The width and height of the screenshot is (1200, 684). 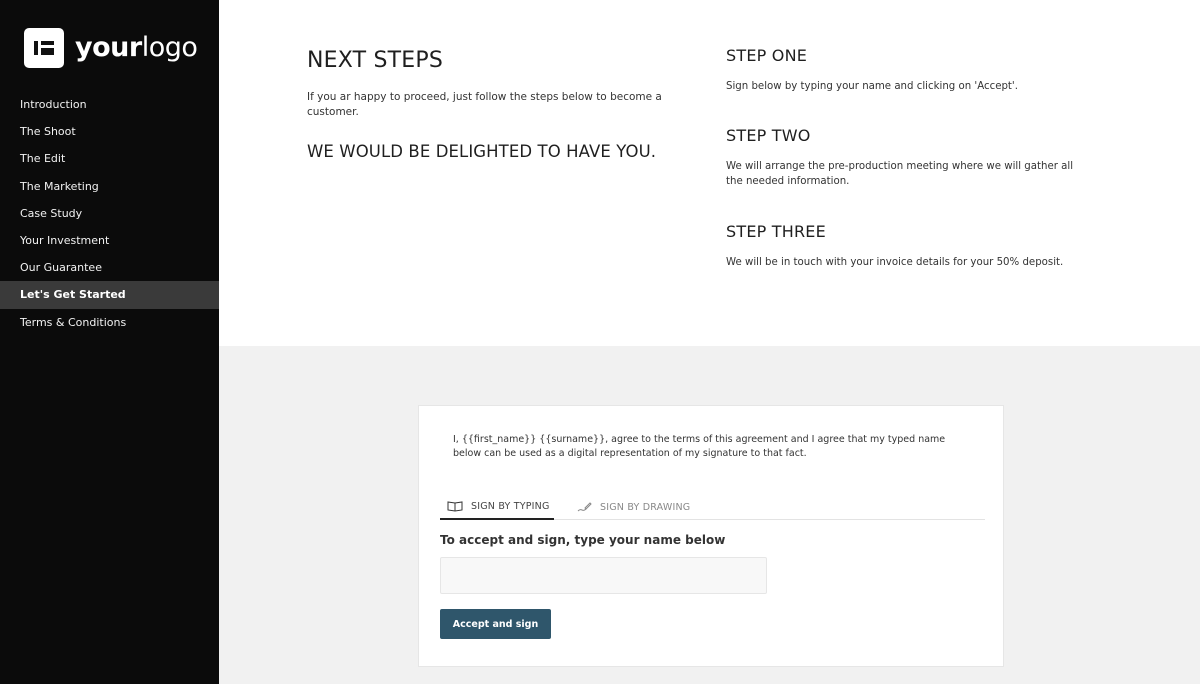 I want to click on step-three-title: STEP THREE, so click(x=776, y=231).